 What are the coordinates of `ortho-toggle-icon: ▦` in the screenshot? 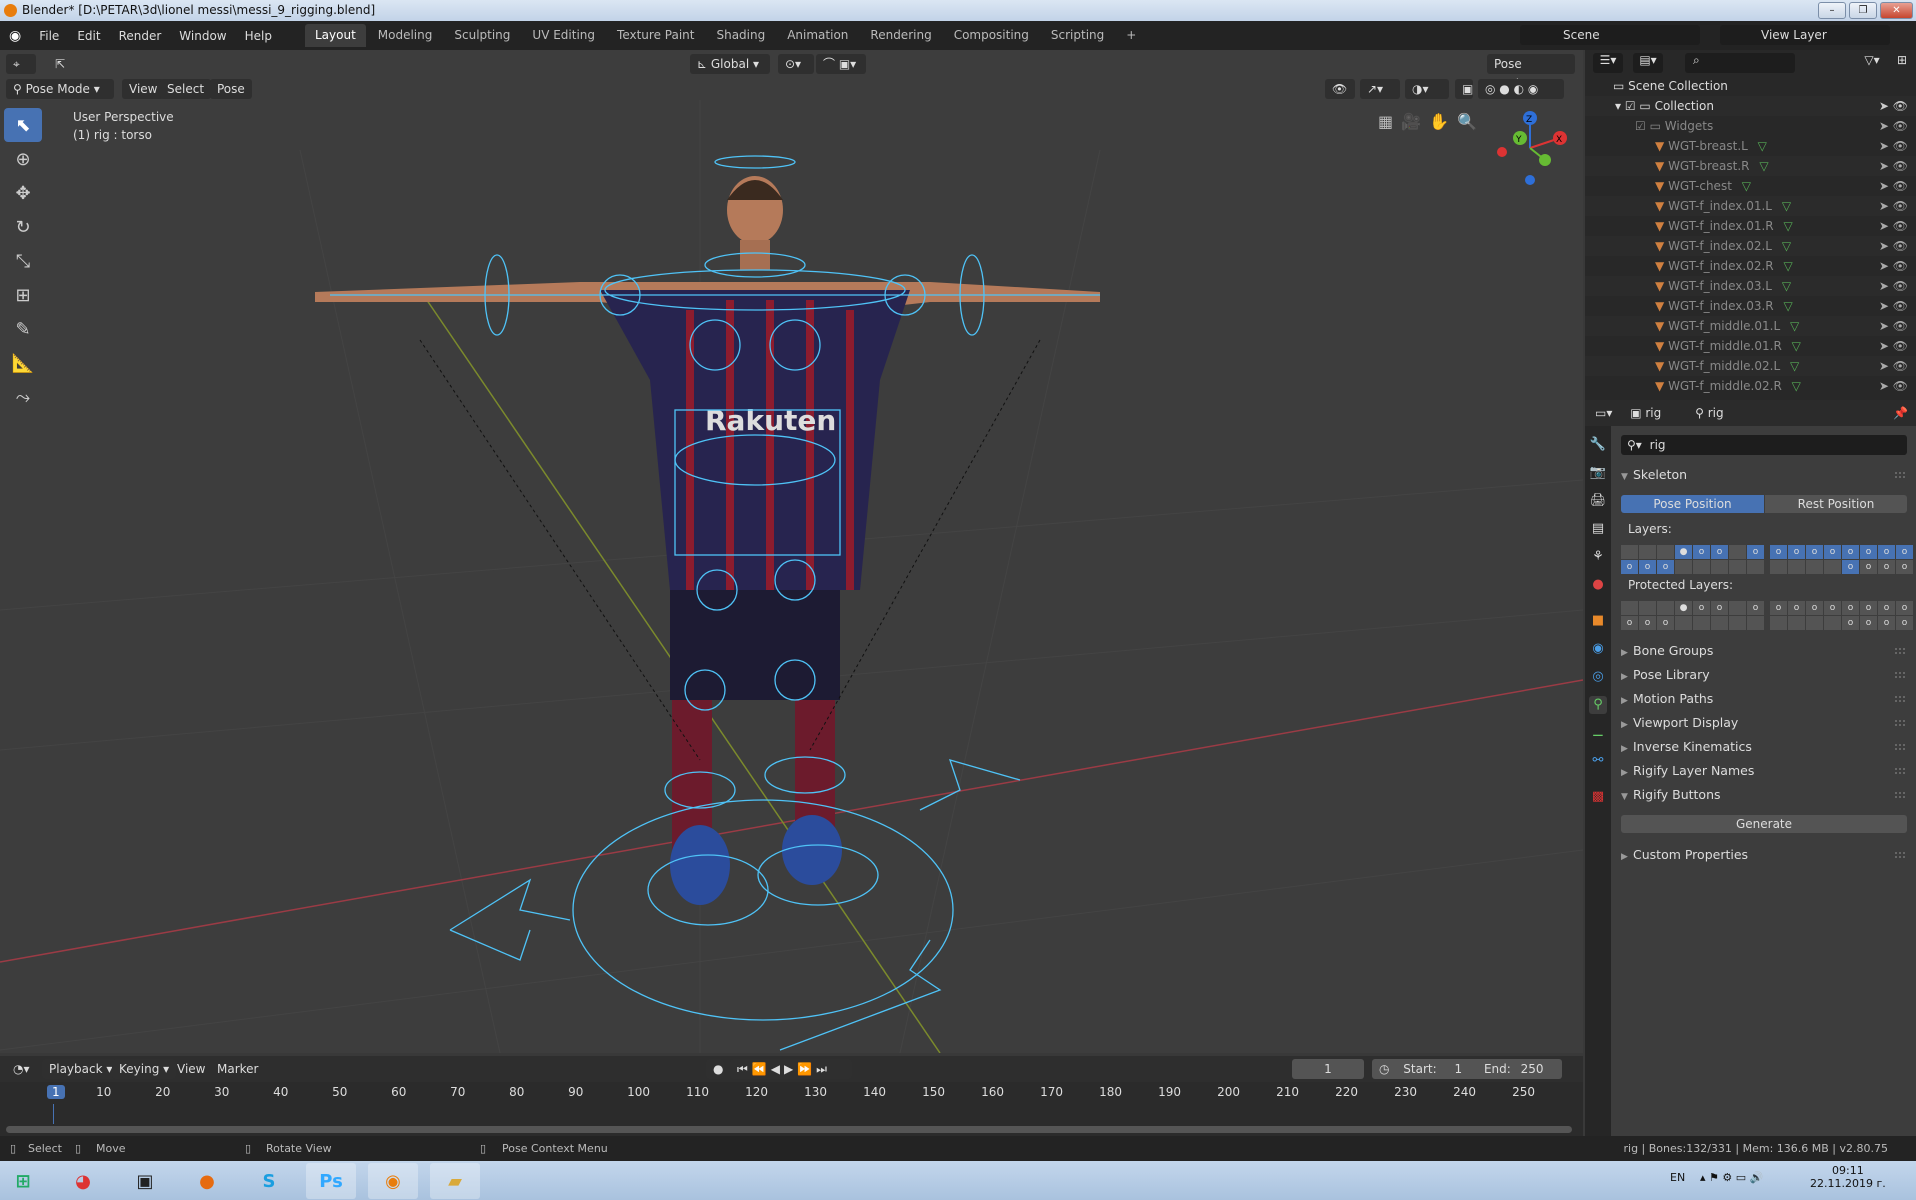 It's located at (1385, 121).